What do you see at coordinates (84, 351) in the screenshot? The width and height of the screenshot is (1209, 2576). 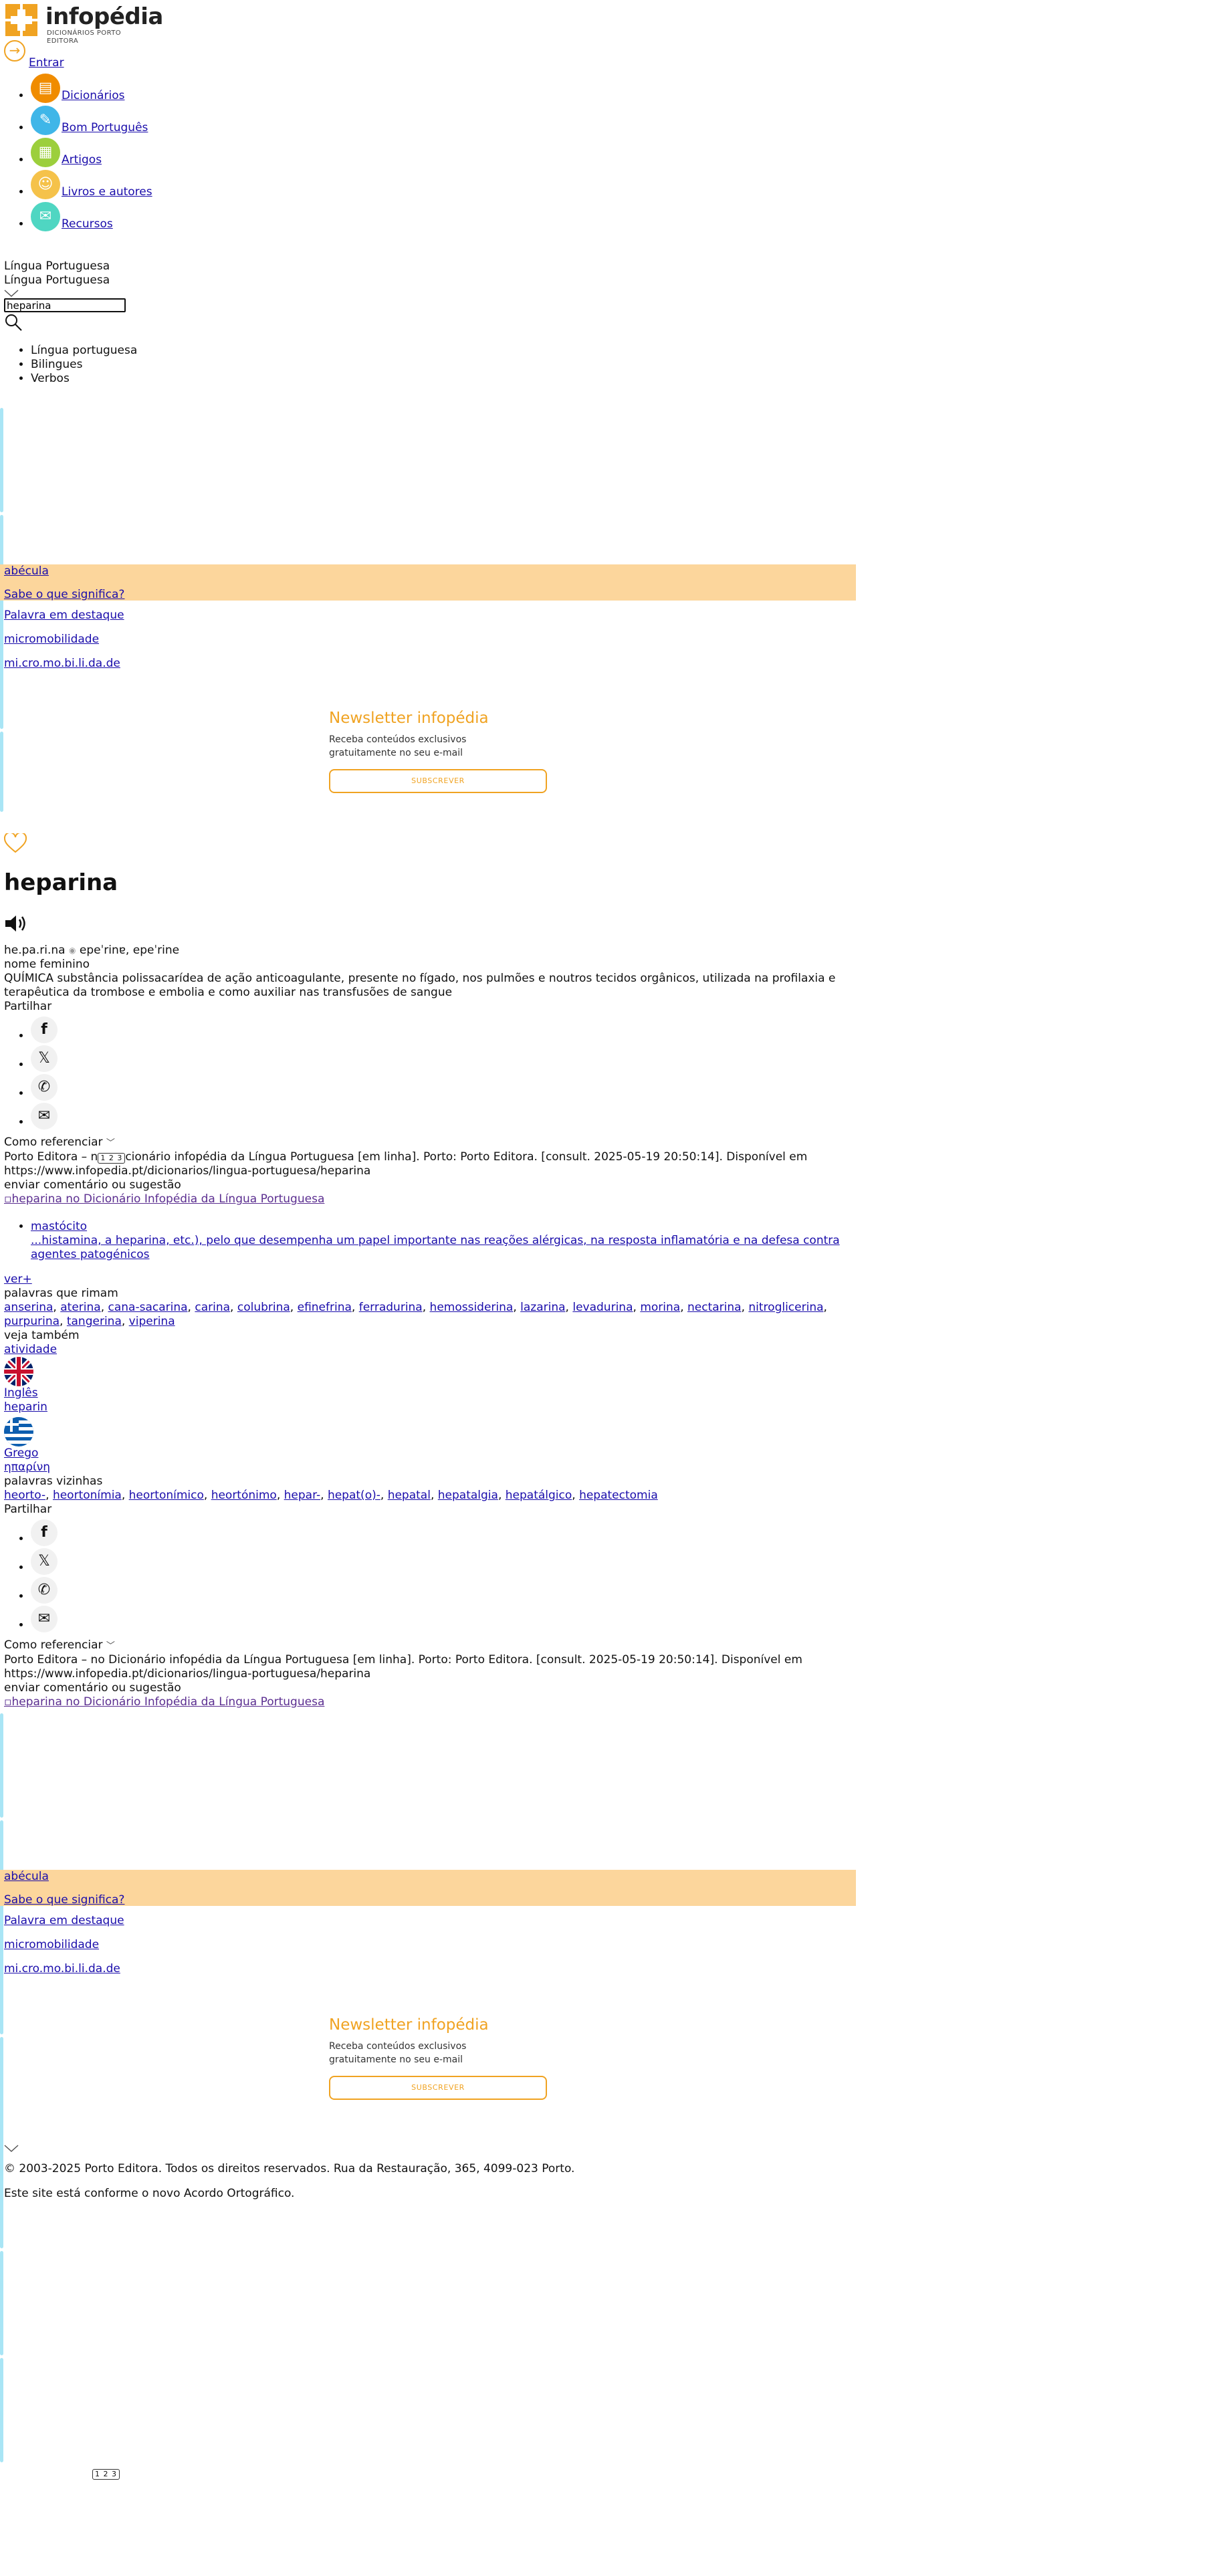 I see `dict-nav-item: Língua portuguesa` at bounding box center [84, 351].